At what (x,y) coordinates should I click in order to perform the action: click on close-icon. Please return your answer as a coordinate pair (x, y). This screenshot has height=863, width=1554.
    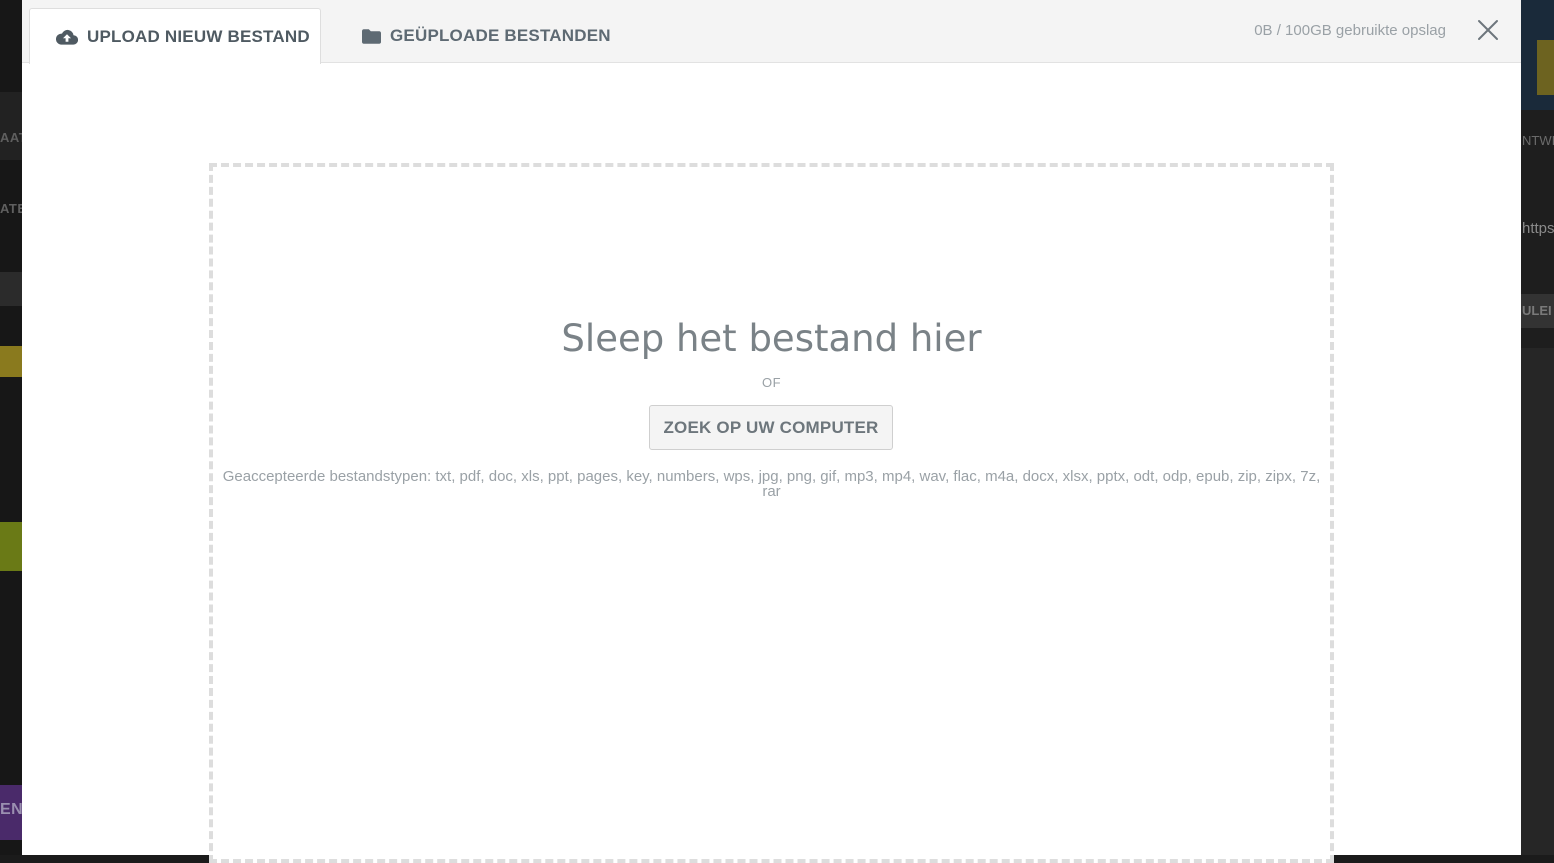
    Looking at the image, I should click on (1488, 30).